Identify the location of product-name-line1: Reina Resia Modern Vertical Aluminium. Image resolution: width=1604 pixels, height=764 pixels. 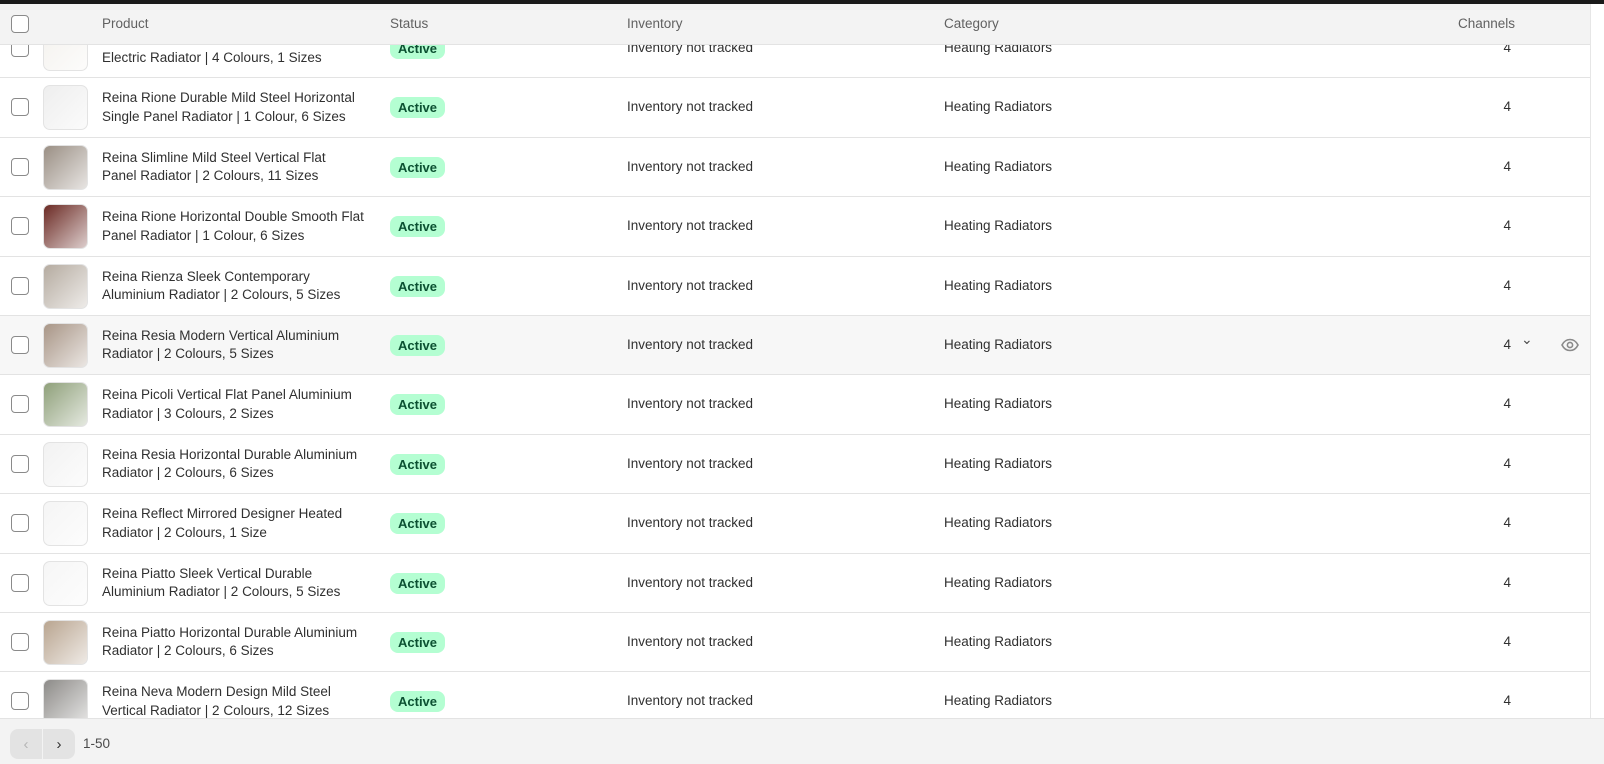
(221, 335).